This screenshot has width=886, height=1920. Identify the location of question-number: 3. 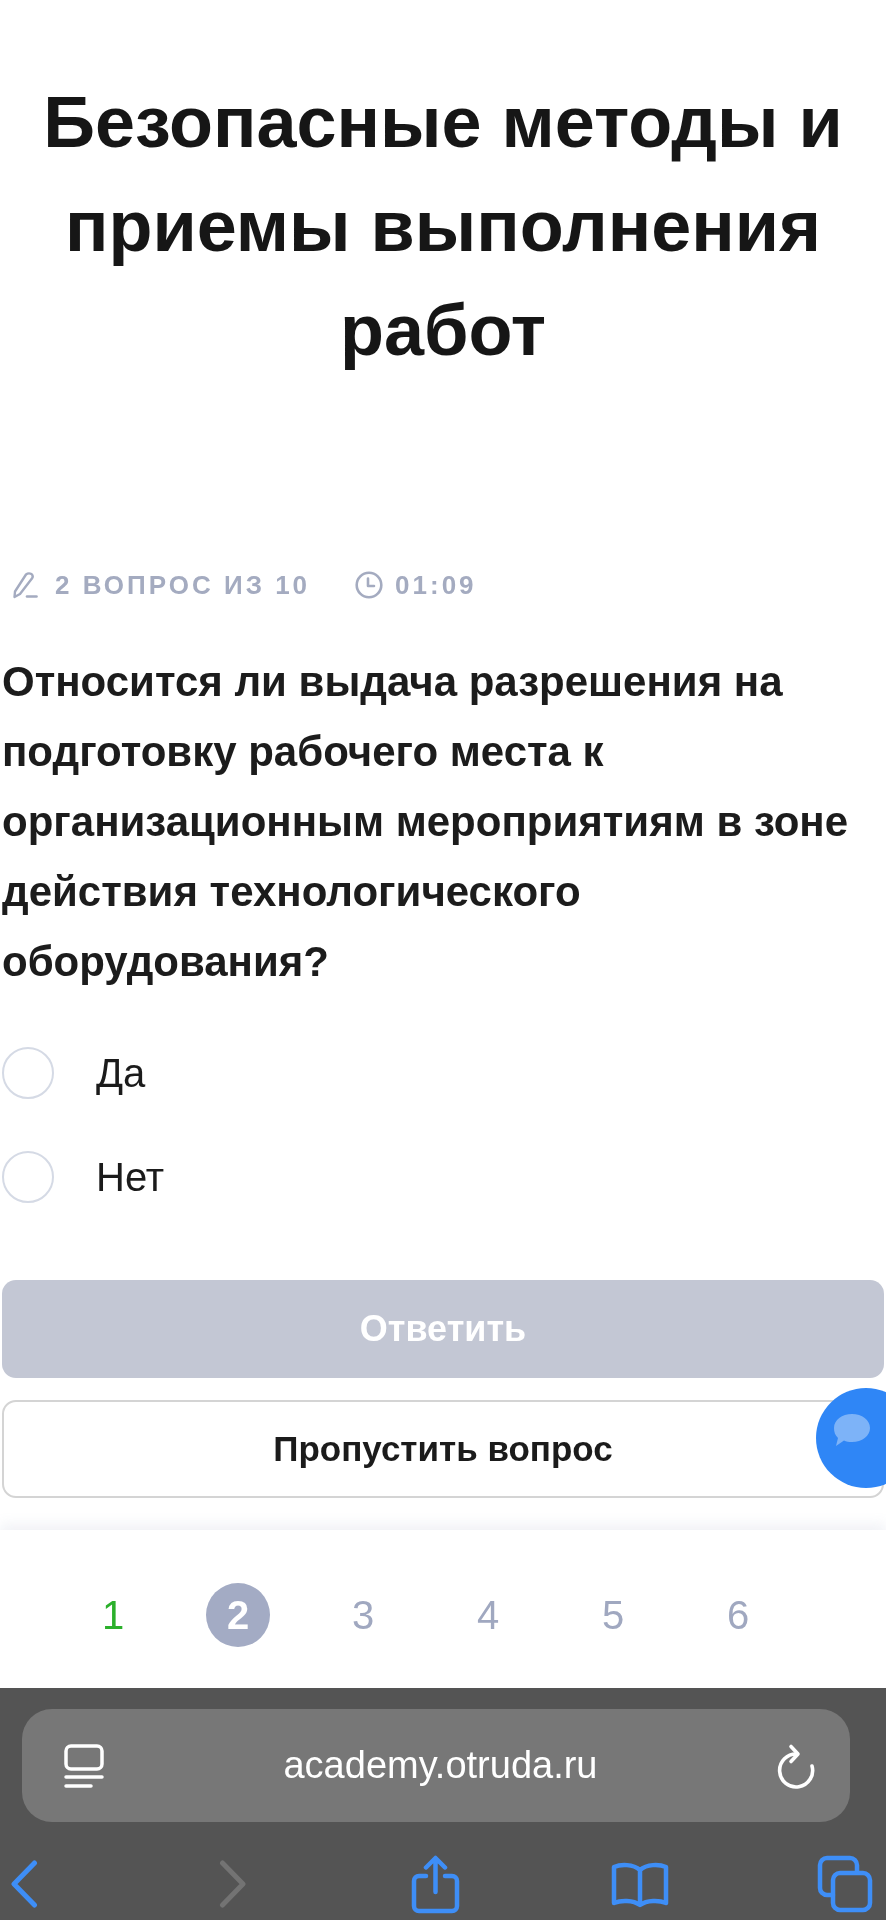
(363, 1615).